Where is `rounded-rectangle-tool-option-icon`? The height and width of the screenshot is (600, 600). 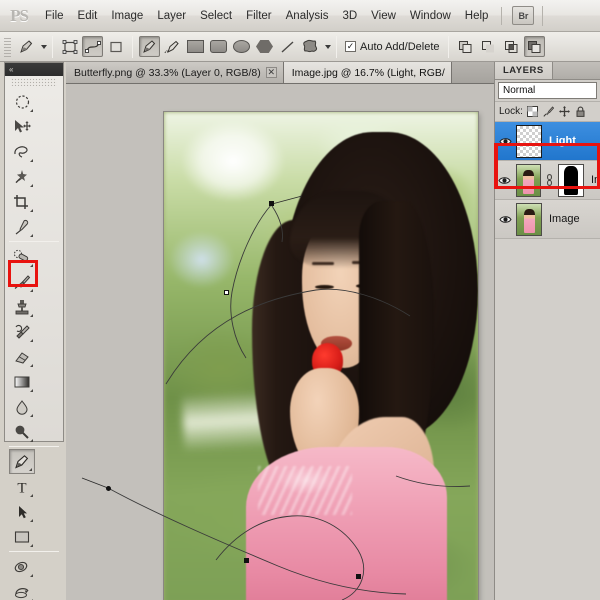
rounded-rectangle-tool-option-icon is located at coordinates (218, 46).